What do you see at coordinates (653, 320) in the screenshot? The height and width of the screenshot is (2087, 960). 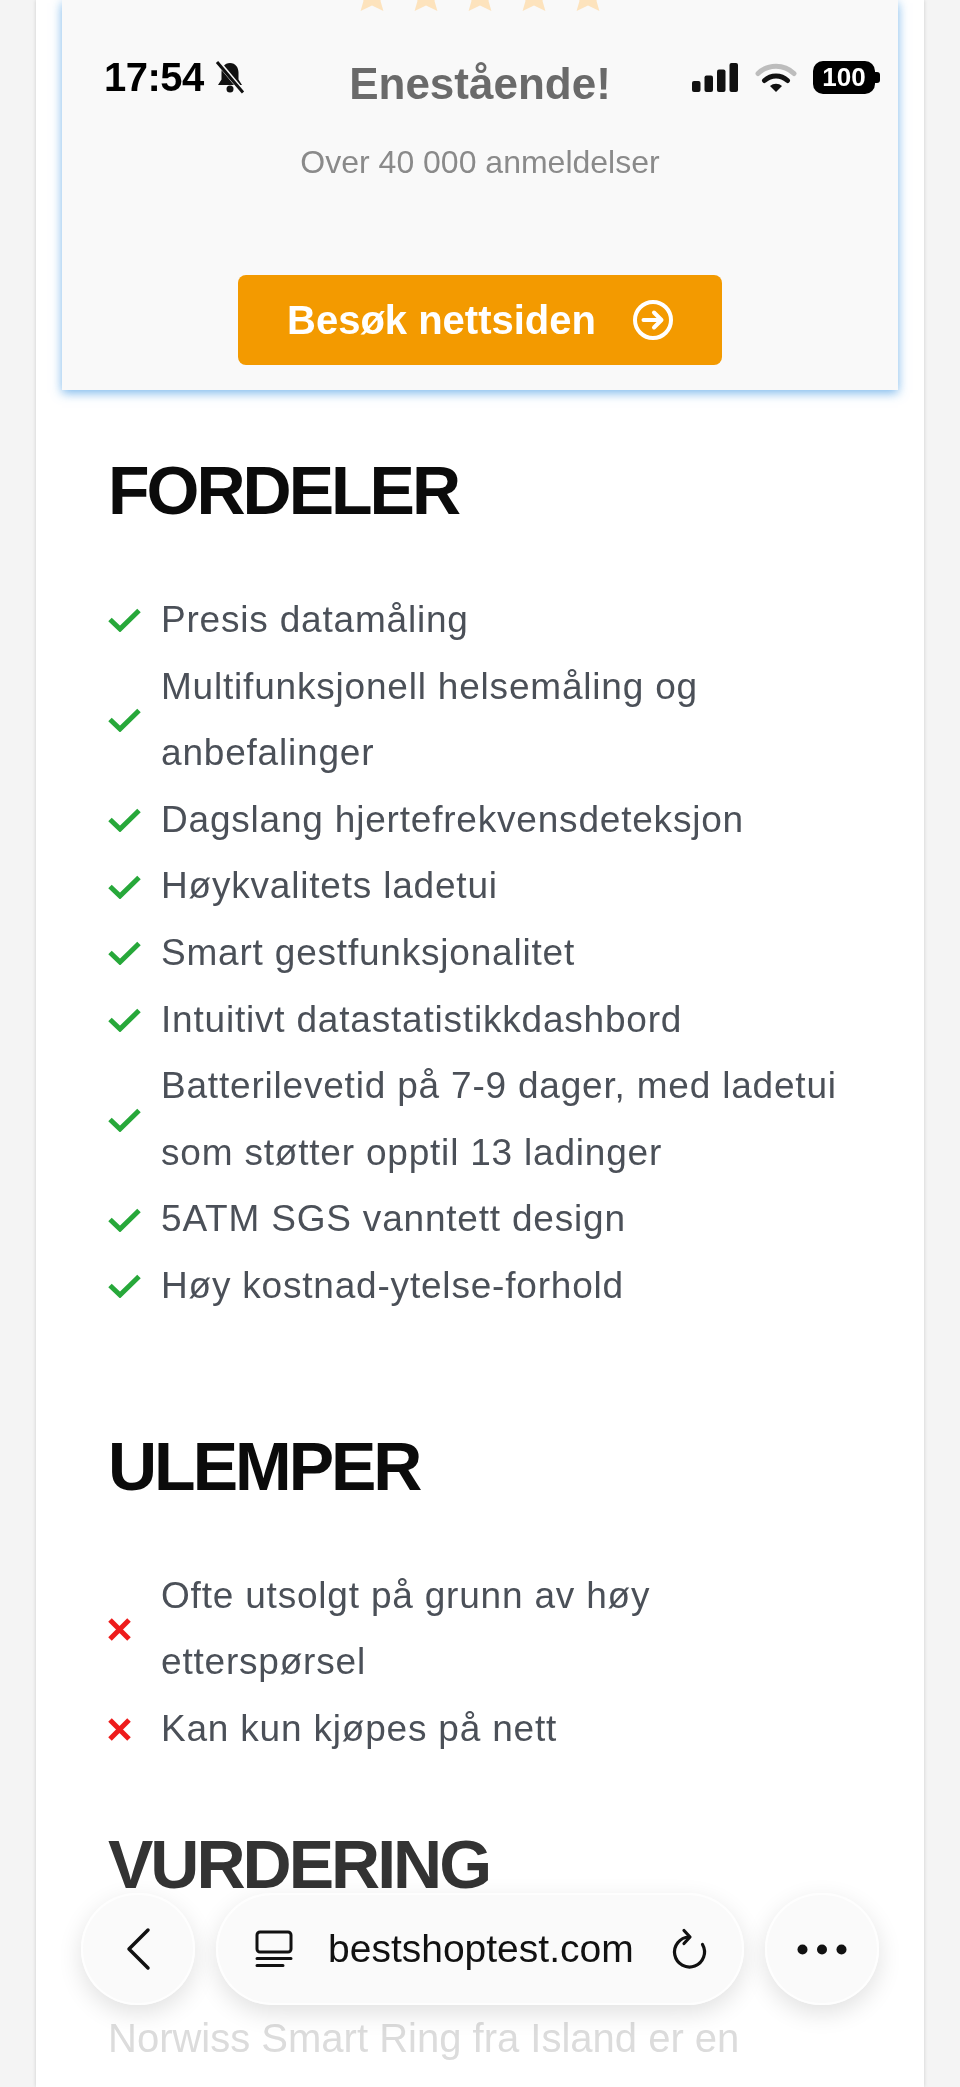 I see `arrow-right-circle-icon` at bounding box center [653, 320].